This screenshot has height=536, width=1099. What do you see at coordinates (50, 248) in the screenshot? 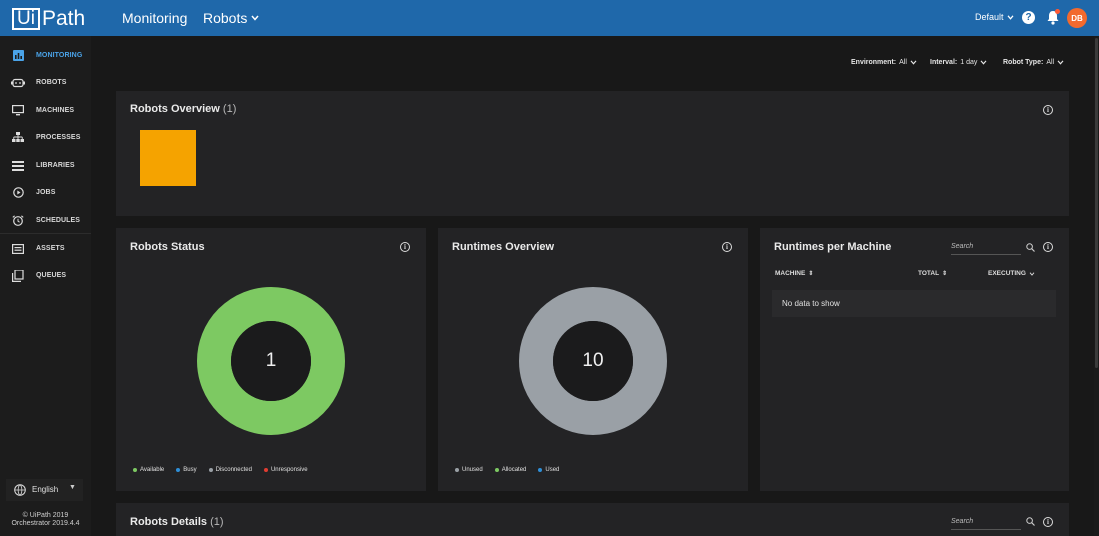
I see `sidebar-item-label: ASSETS` at bounding box center [50, 248].